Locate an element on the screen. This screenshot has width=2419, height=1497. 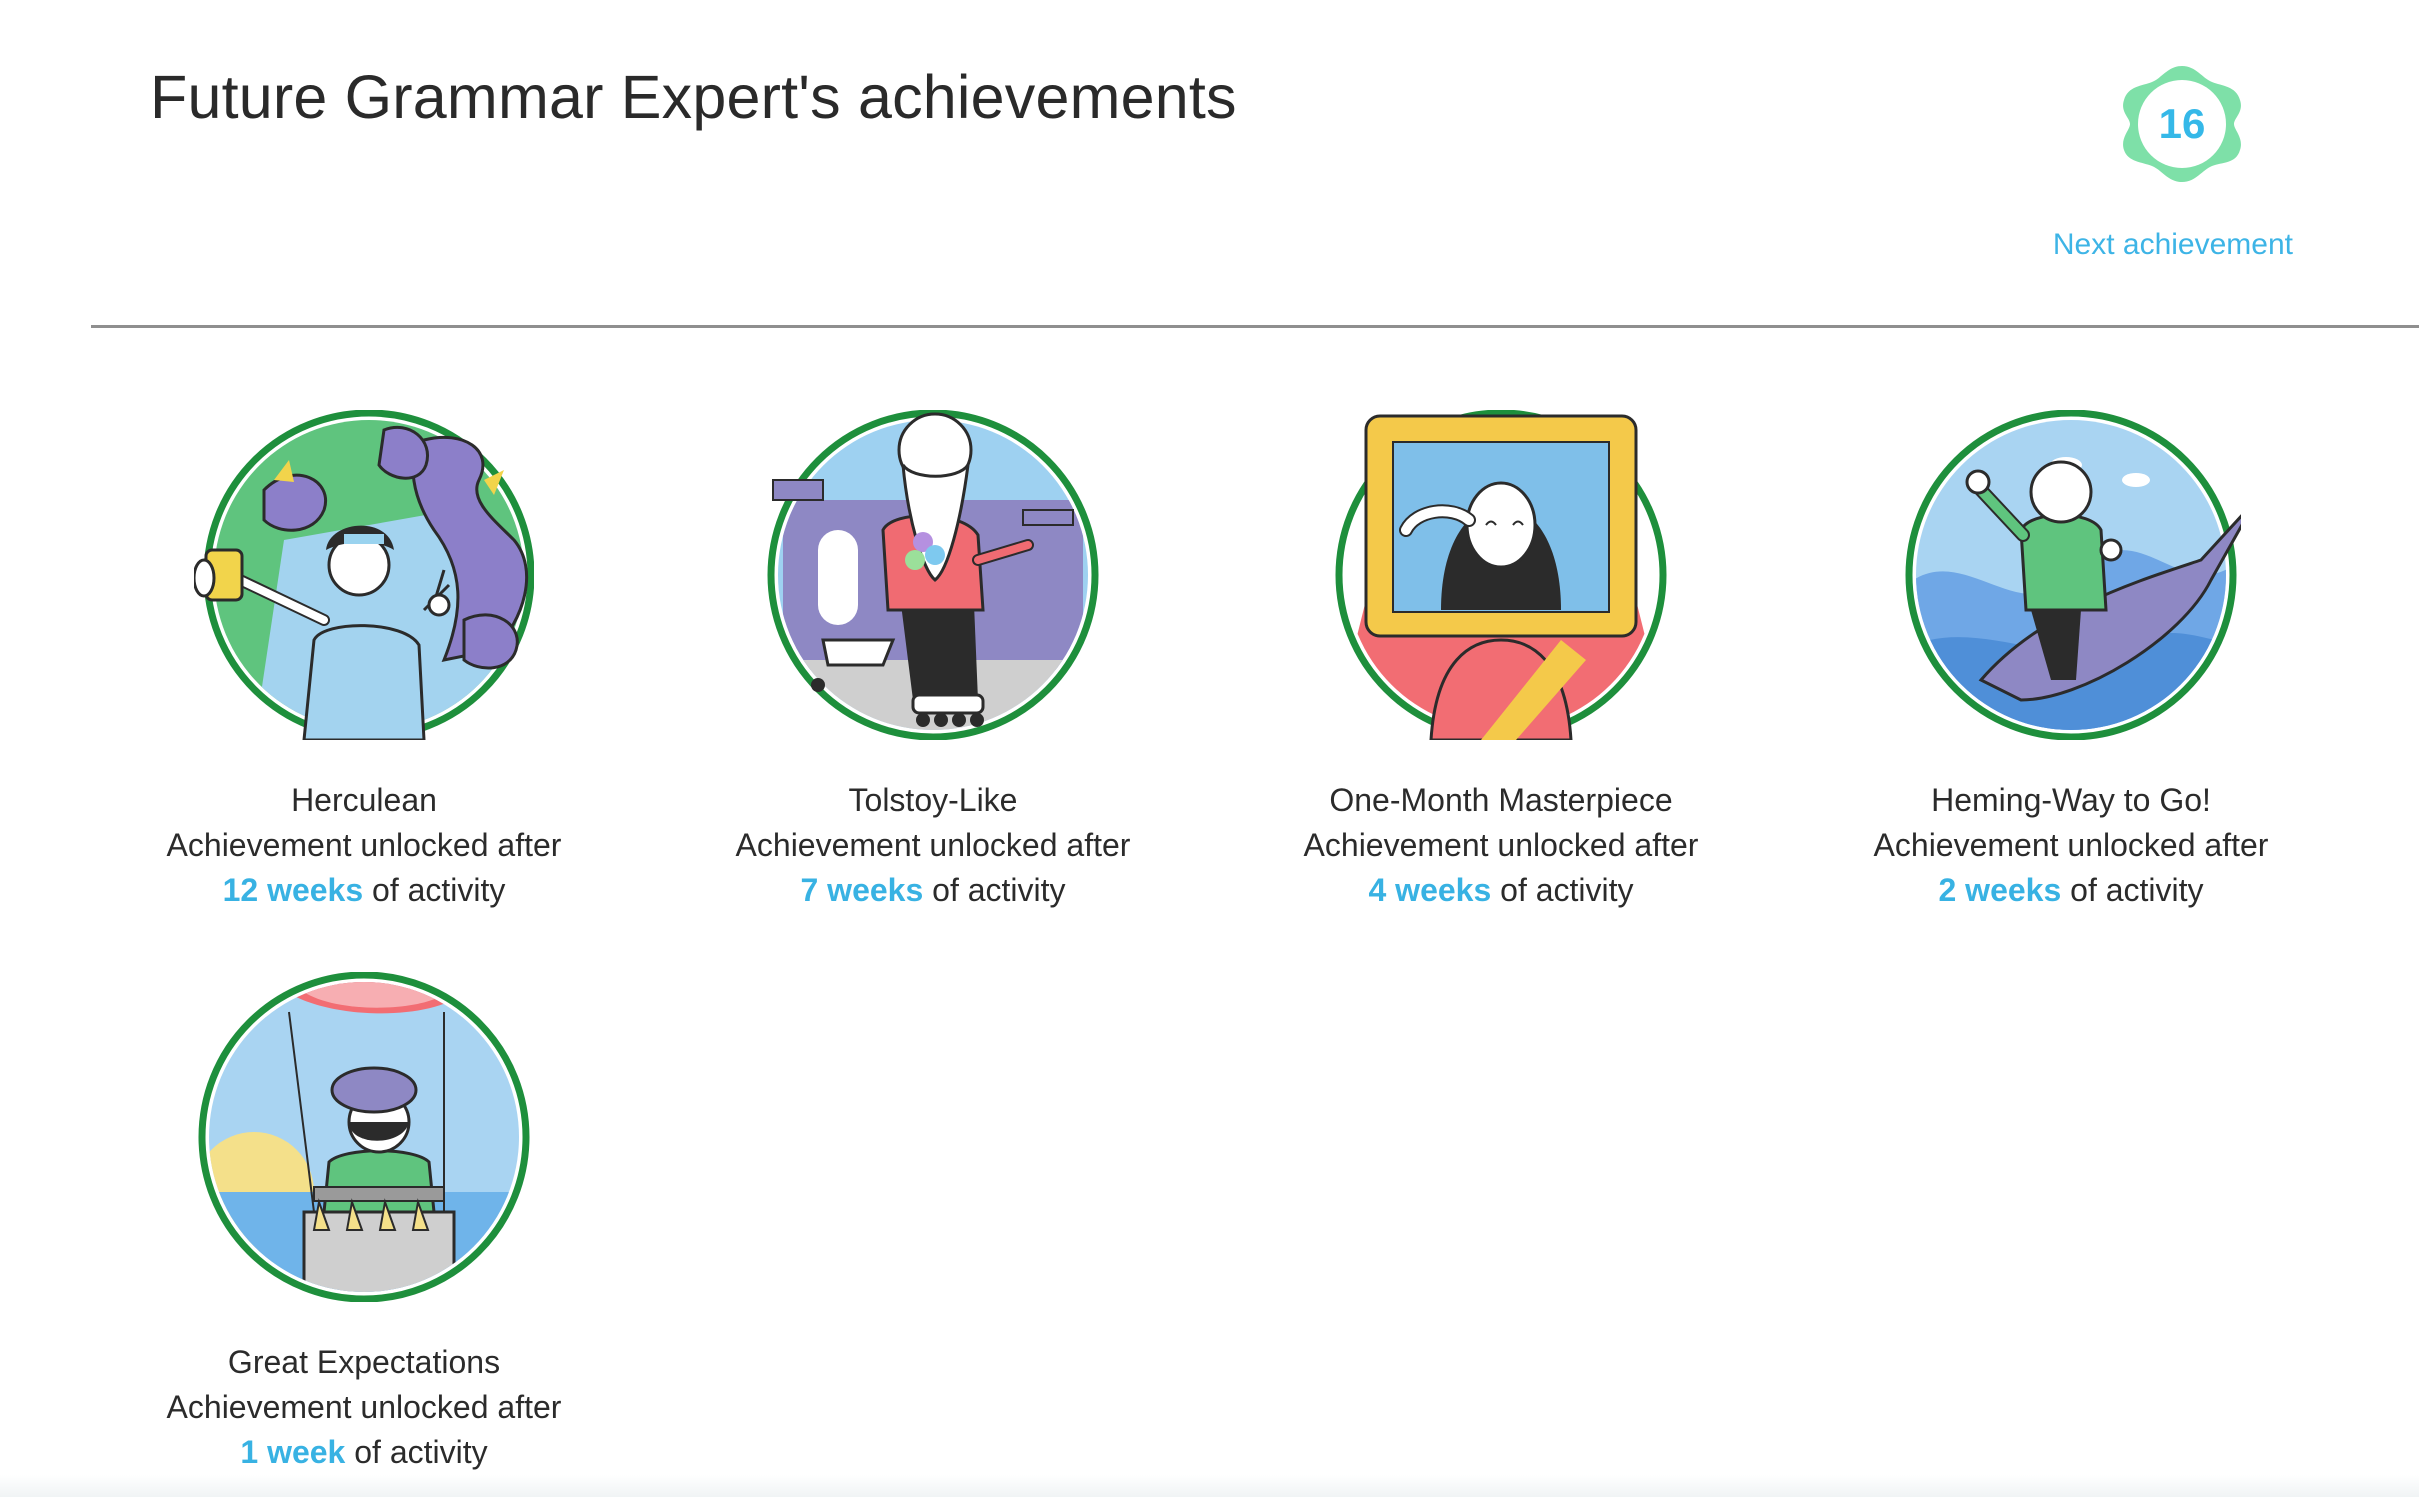
header-divider is located at coordinates (1255, 326).